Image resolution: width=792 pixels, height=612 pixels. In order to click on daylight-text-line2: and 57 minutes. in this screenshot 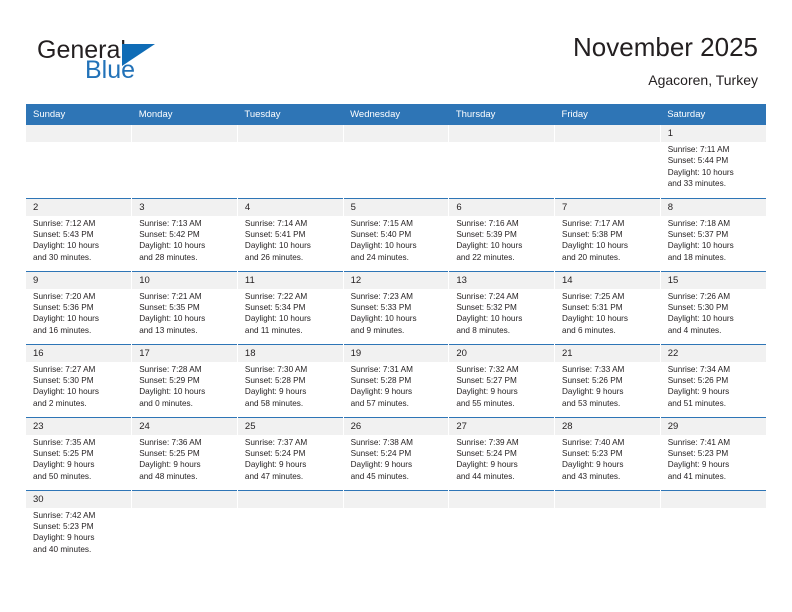, I will do `click(379, 403)`.